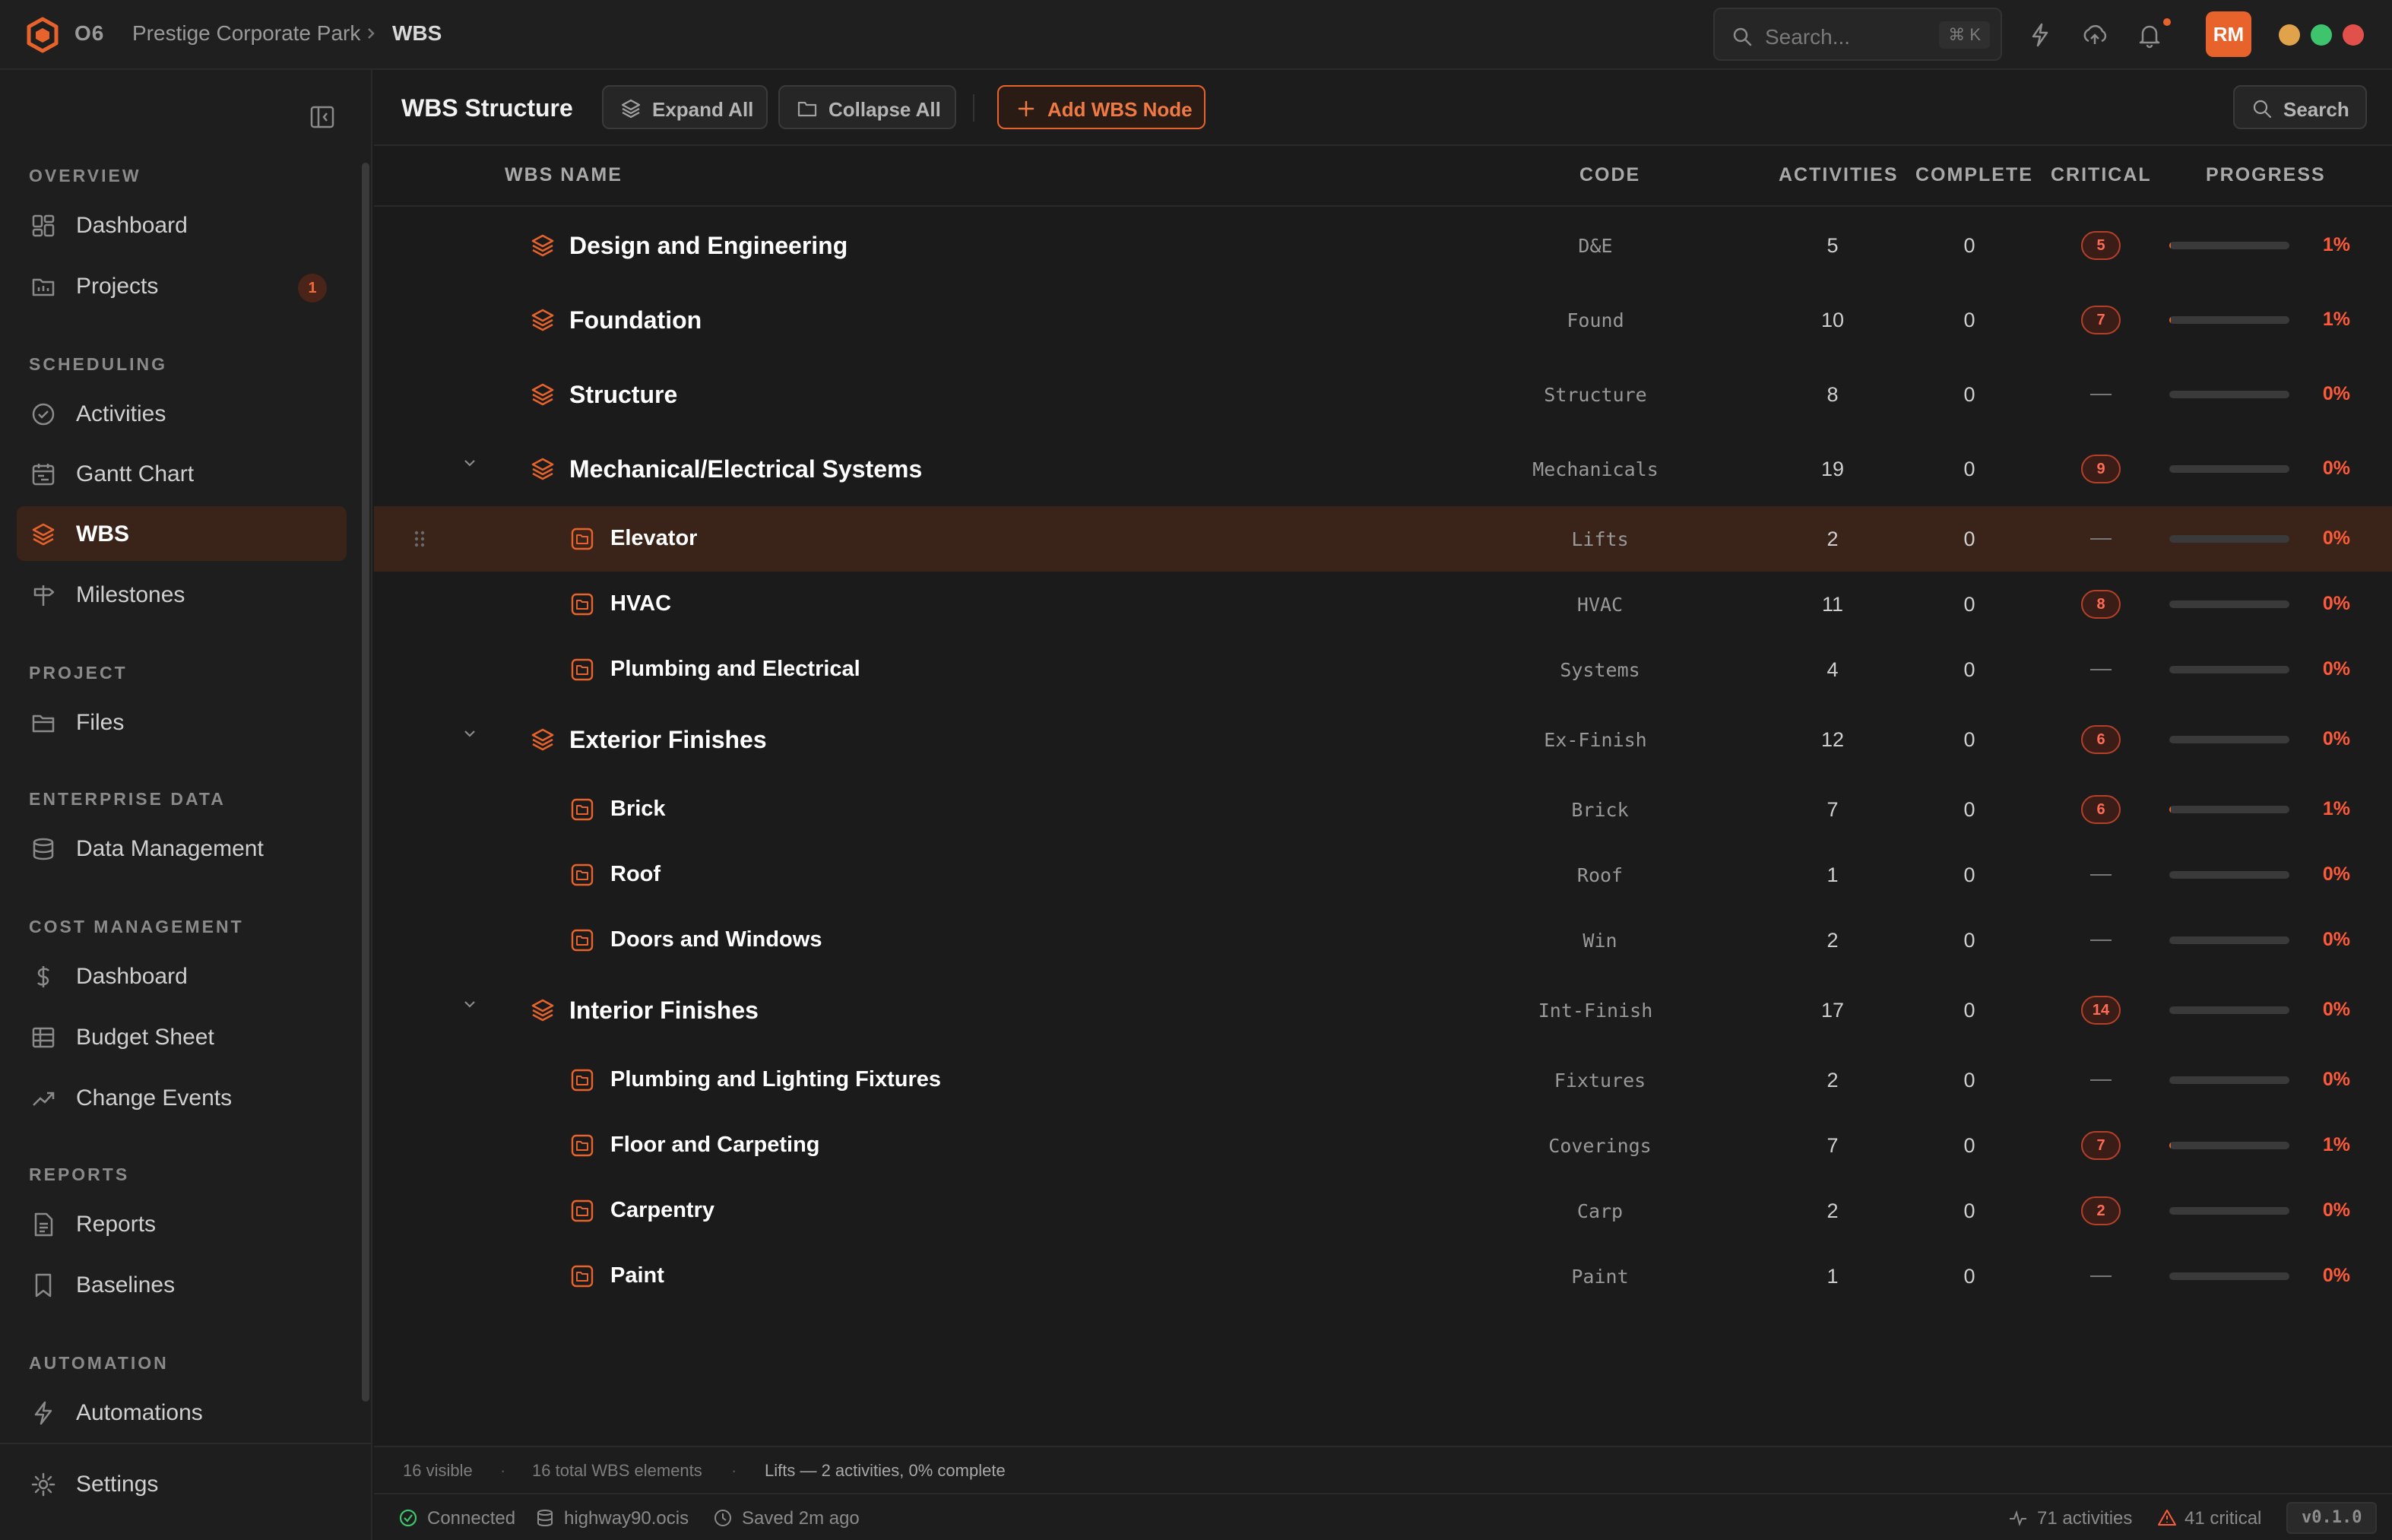 The height and width of the screenshot is (1540, 2392). I want to click on activities-count: 11, so click(1833, 604).